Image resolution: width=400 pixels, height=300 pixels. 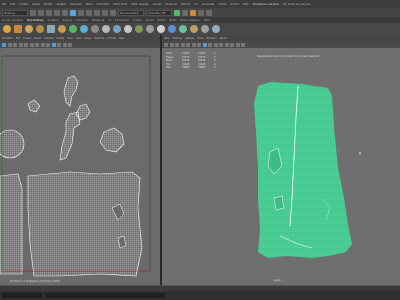 I want to click on uv-move-icon, so click(x=9, y=44).